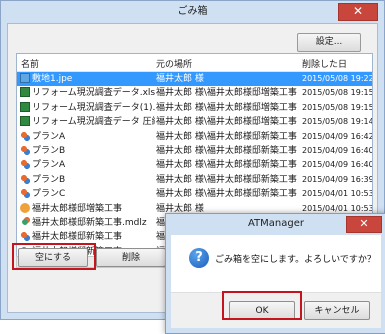 This screenshot has width=385, height=334. Describe the element at coordinates (25, 221) in the screenshot. I see `mdlz-file-icon` at that location.